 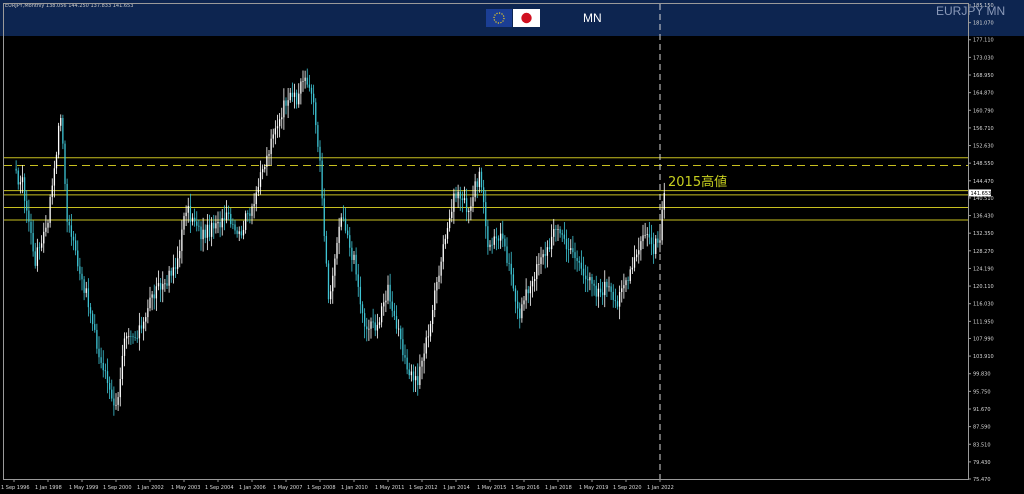 What do you see at coordinates (15, 488) in the screenshot?
I see `x-tick-label-0: 1 Sep 1996` at bounding box center [15, 488].